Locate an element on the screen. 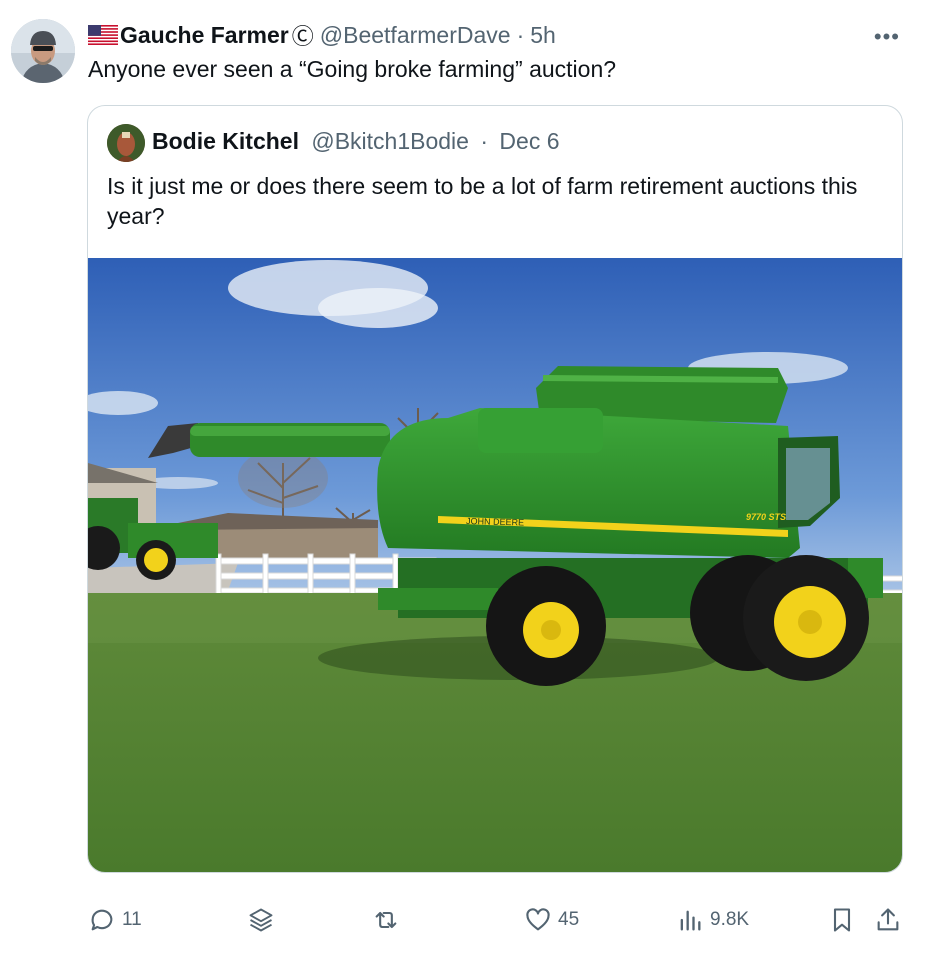 This screenshot has width=936, height=964. tweet-header: Gauche Farmer Ⓒ @BeetfarmerDave · 5h is located at coordinates (322, 35).